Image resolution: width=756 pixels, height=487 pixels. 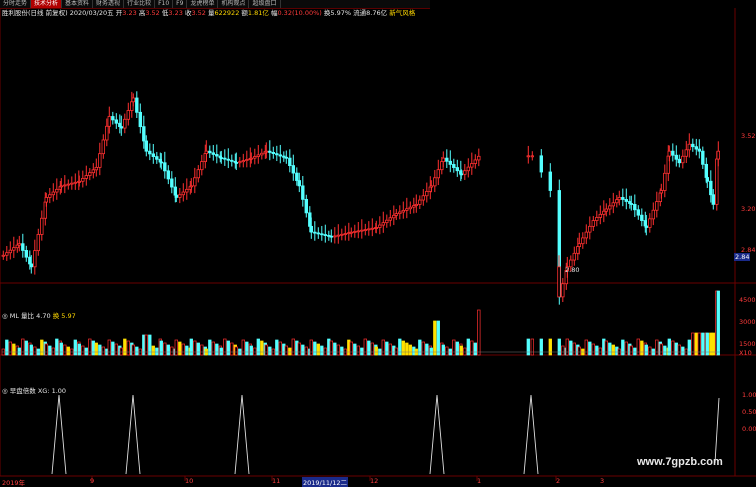 What do you see at coordinates (749, 395) in the screenshot?
I see `indicator-axis-label: 1.00` at bounding box center [749, 395].